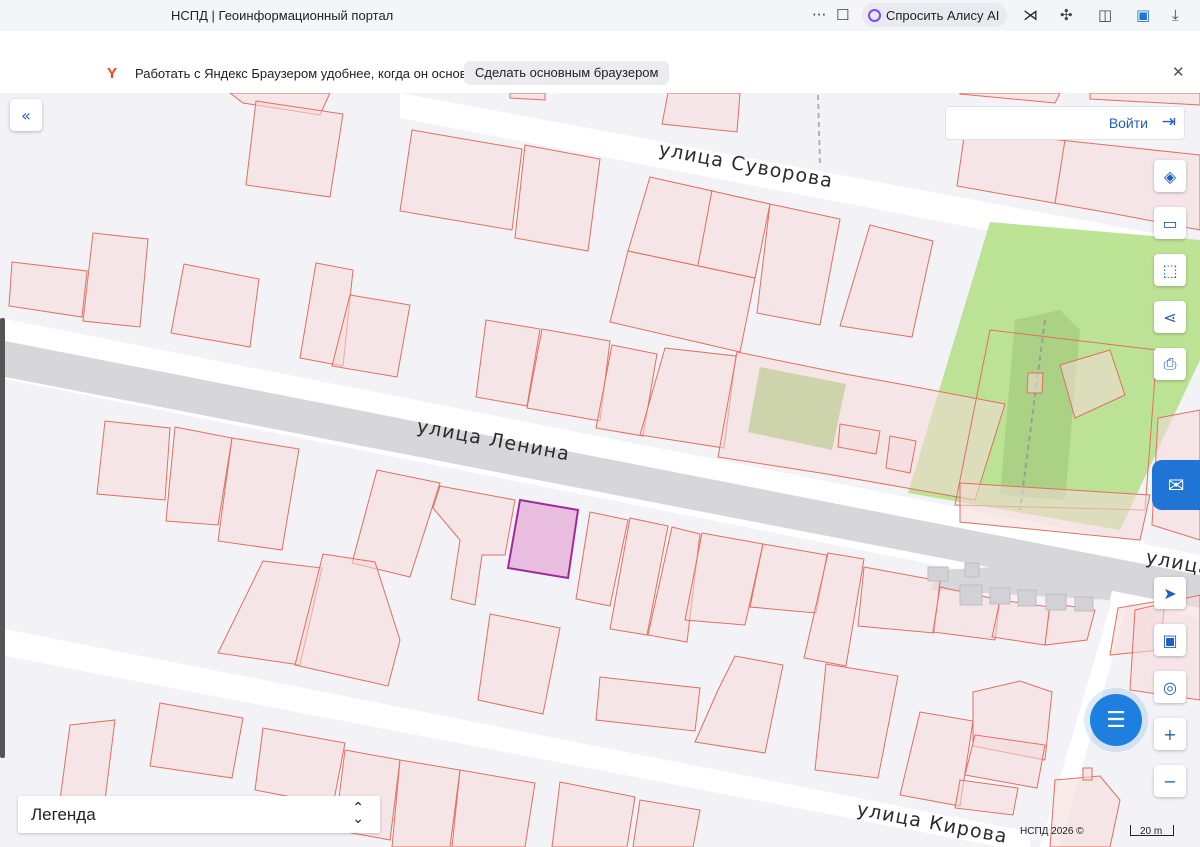 The height and width of the screenshot is (847, 1200). I want to click on zoom-in-button: +, so click(1170, 734).